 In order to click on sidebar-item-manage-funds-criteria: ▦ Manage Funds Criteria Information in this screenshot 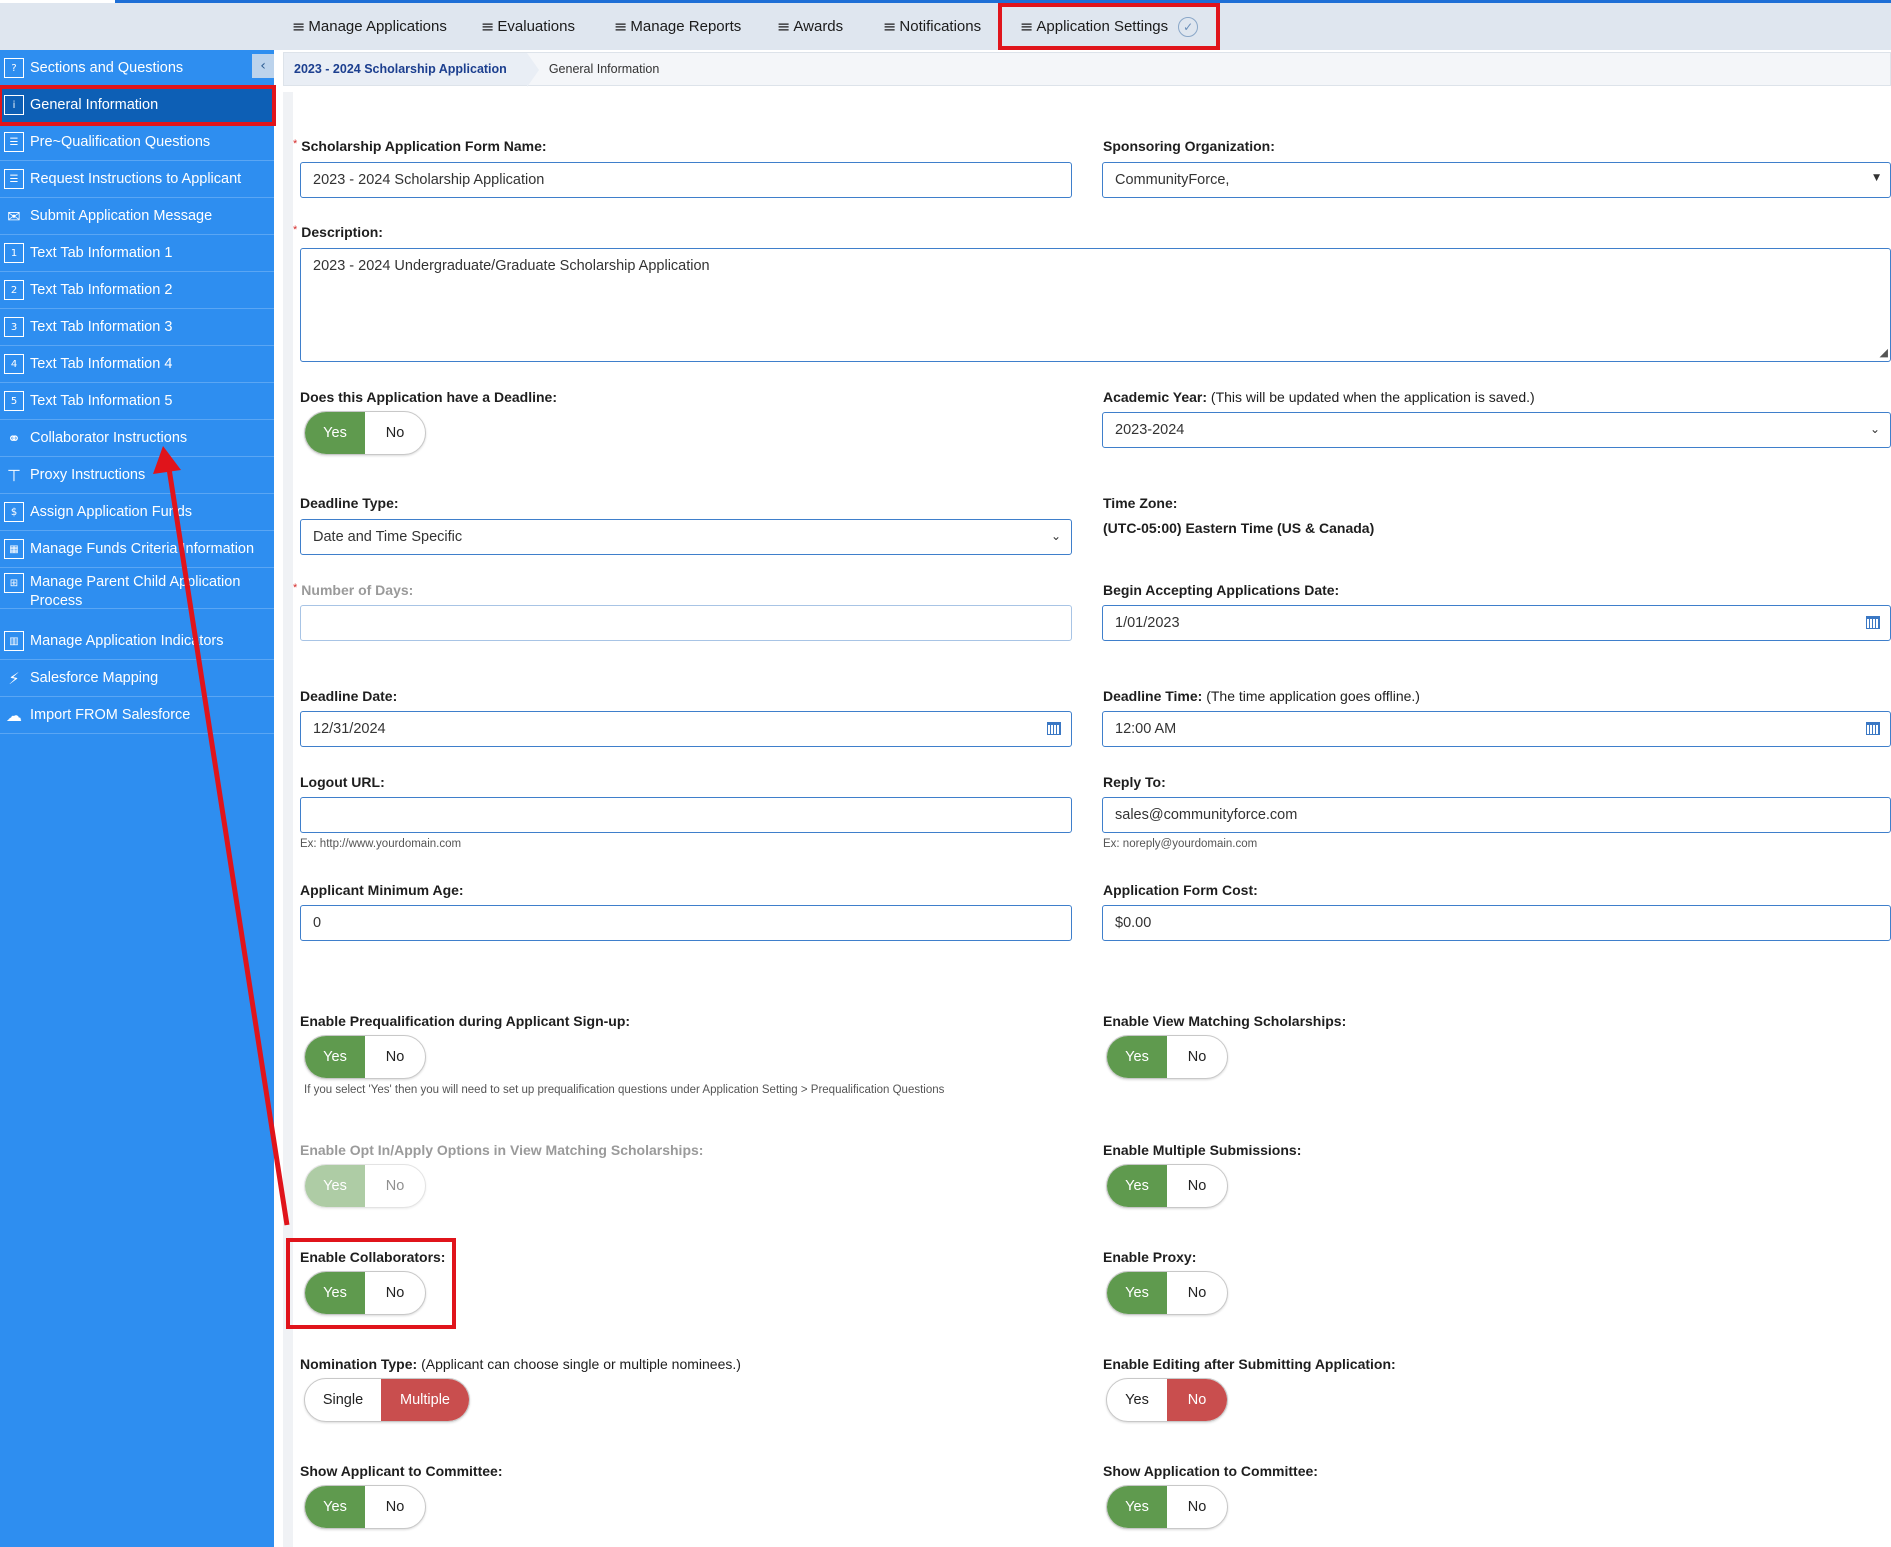, I will do `click(137, 549)`.